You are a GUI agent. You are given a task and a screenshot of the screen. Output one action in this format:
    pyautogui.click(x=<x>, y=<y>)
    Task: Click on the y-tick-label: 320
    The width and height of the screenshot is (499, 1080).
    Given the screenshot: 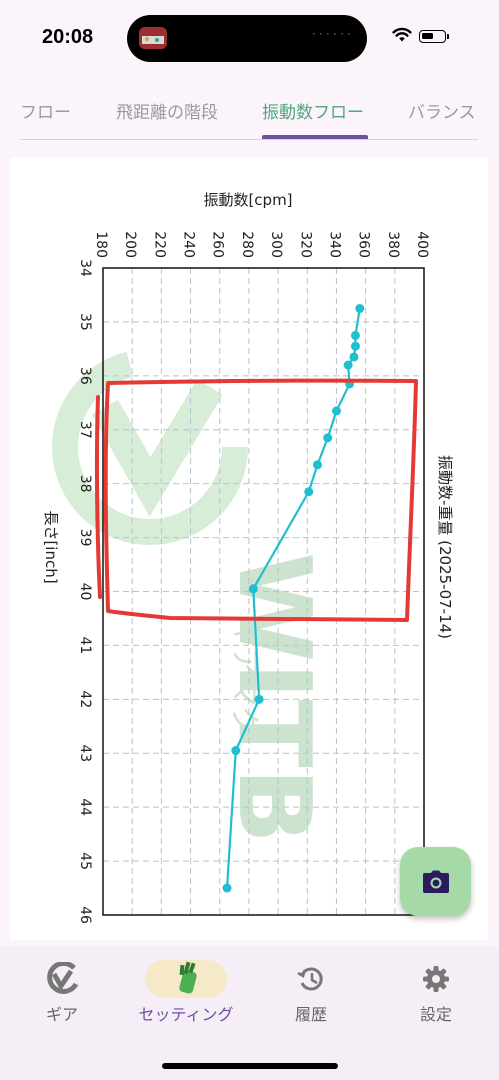 What is the action you would take?
    pyautogui.click(x=305, y=244)
    